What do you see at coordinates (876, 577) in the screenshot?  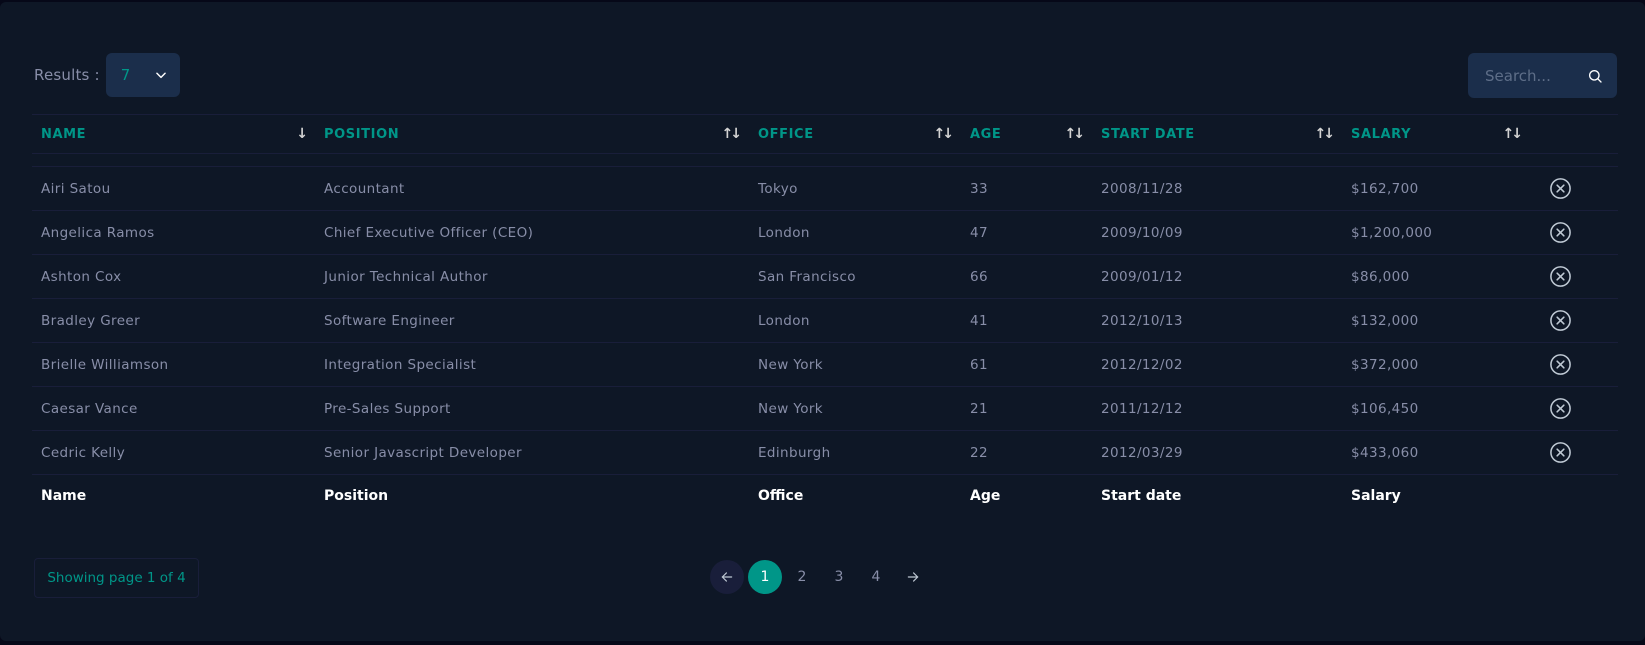 I see `page-button-4: 4` at bounding box center [876, 577].